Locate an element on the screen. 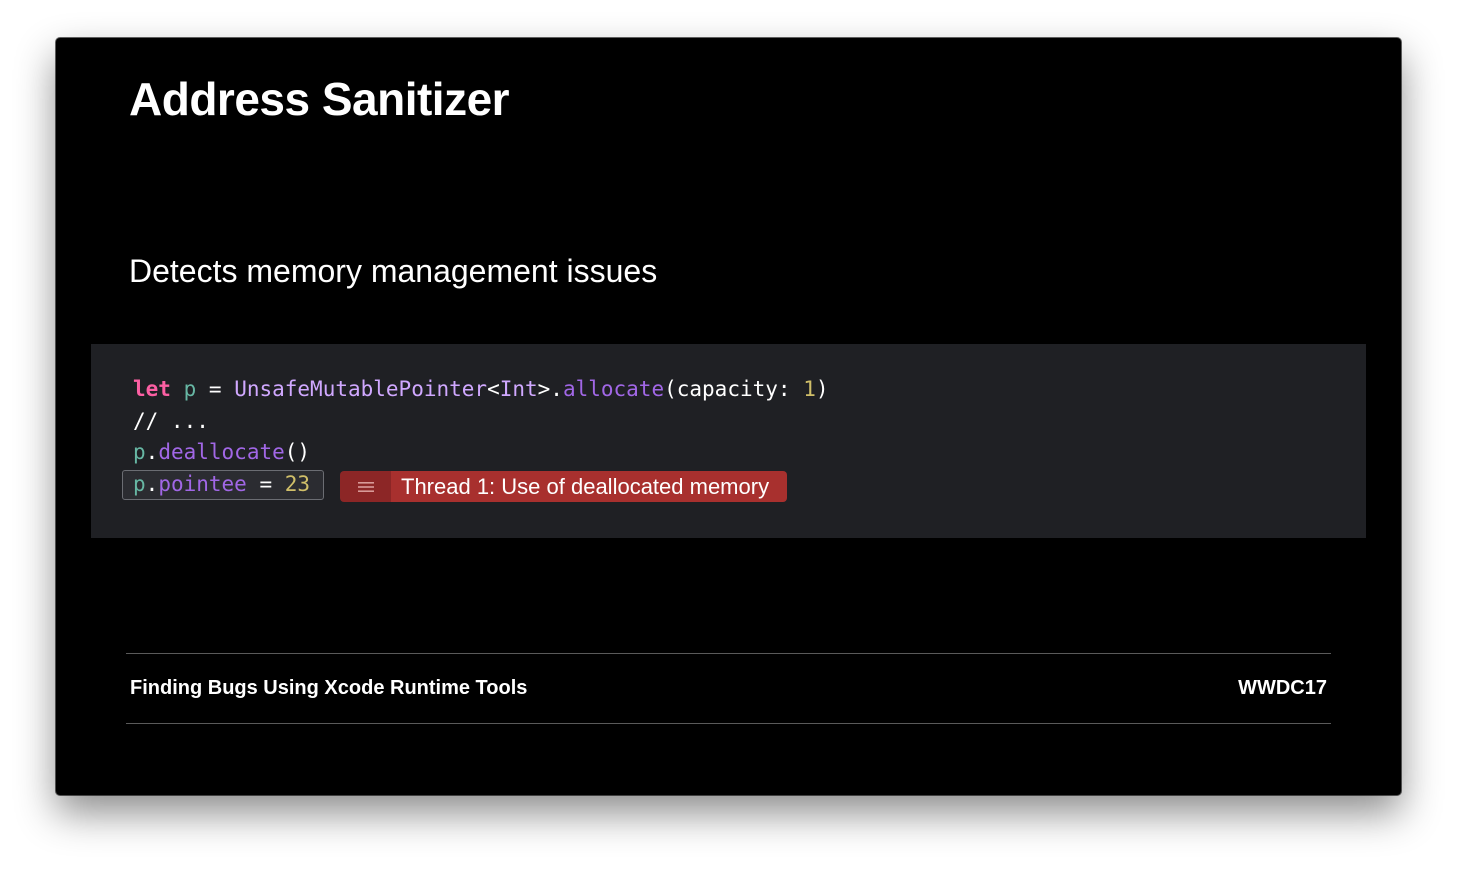 The width and height of the screenshot is (1457, 869). type-unsafe-mutable-pointer: UnsafeMutablePointer is located at coordinates (361, 389).